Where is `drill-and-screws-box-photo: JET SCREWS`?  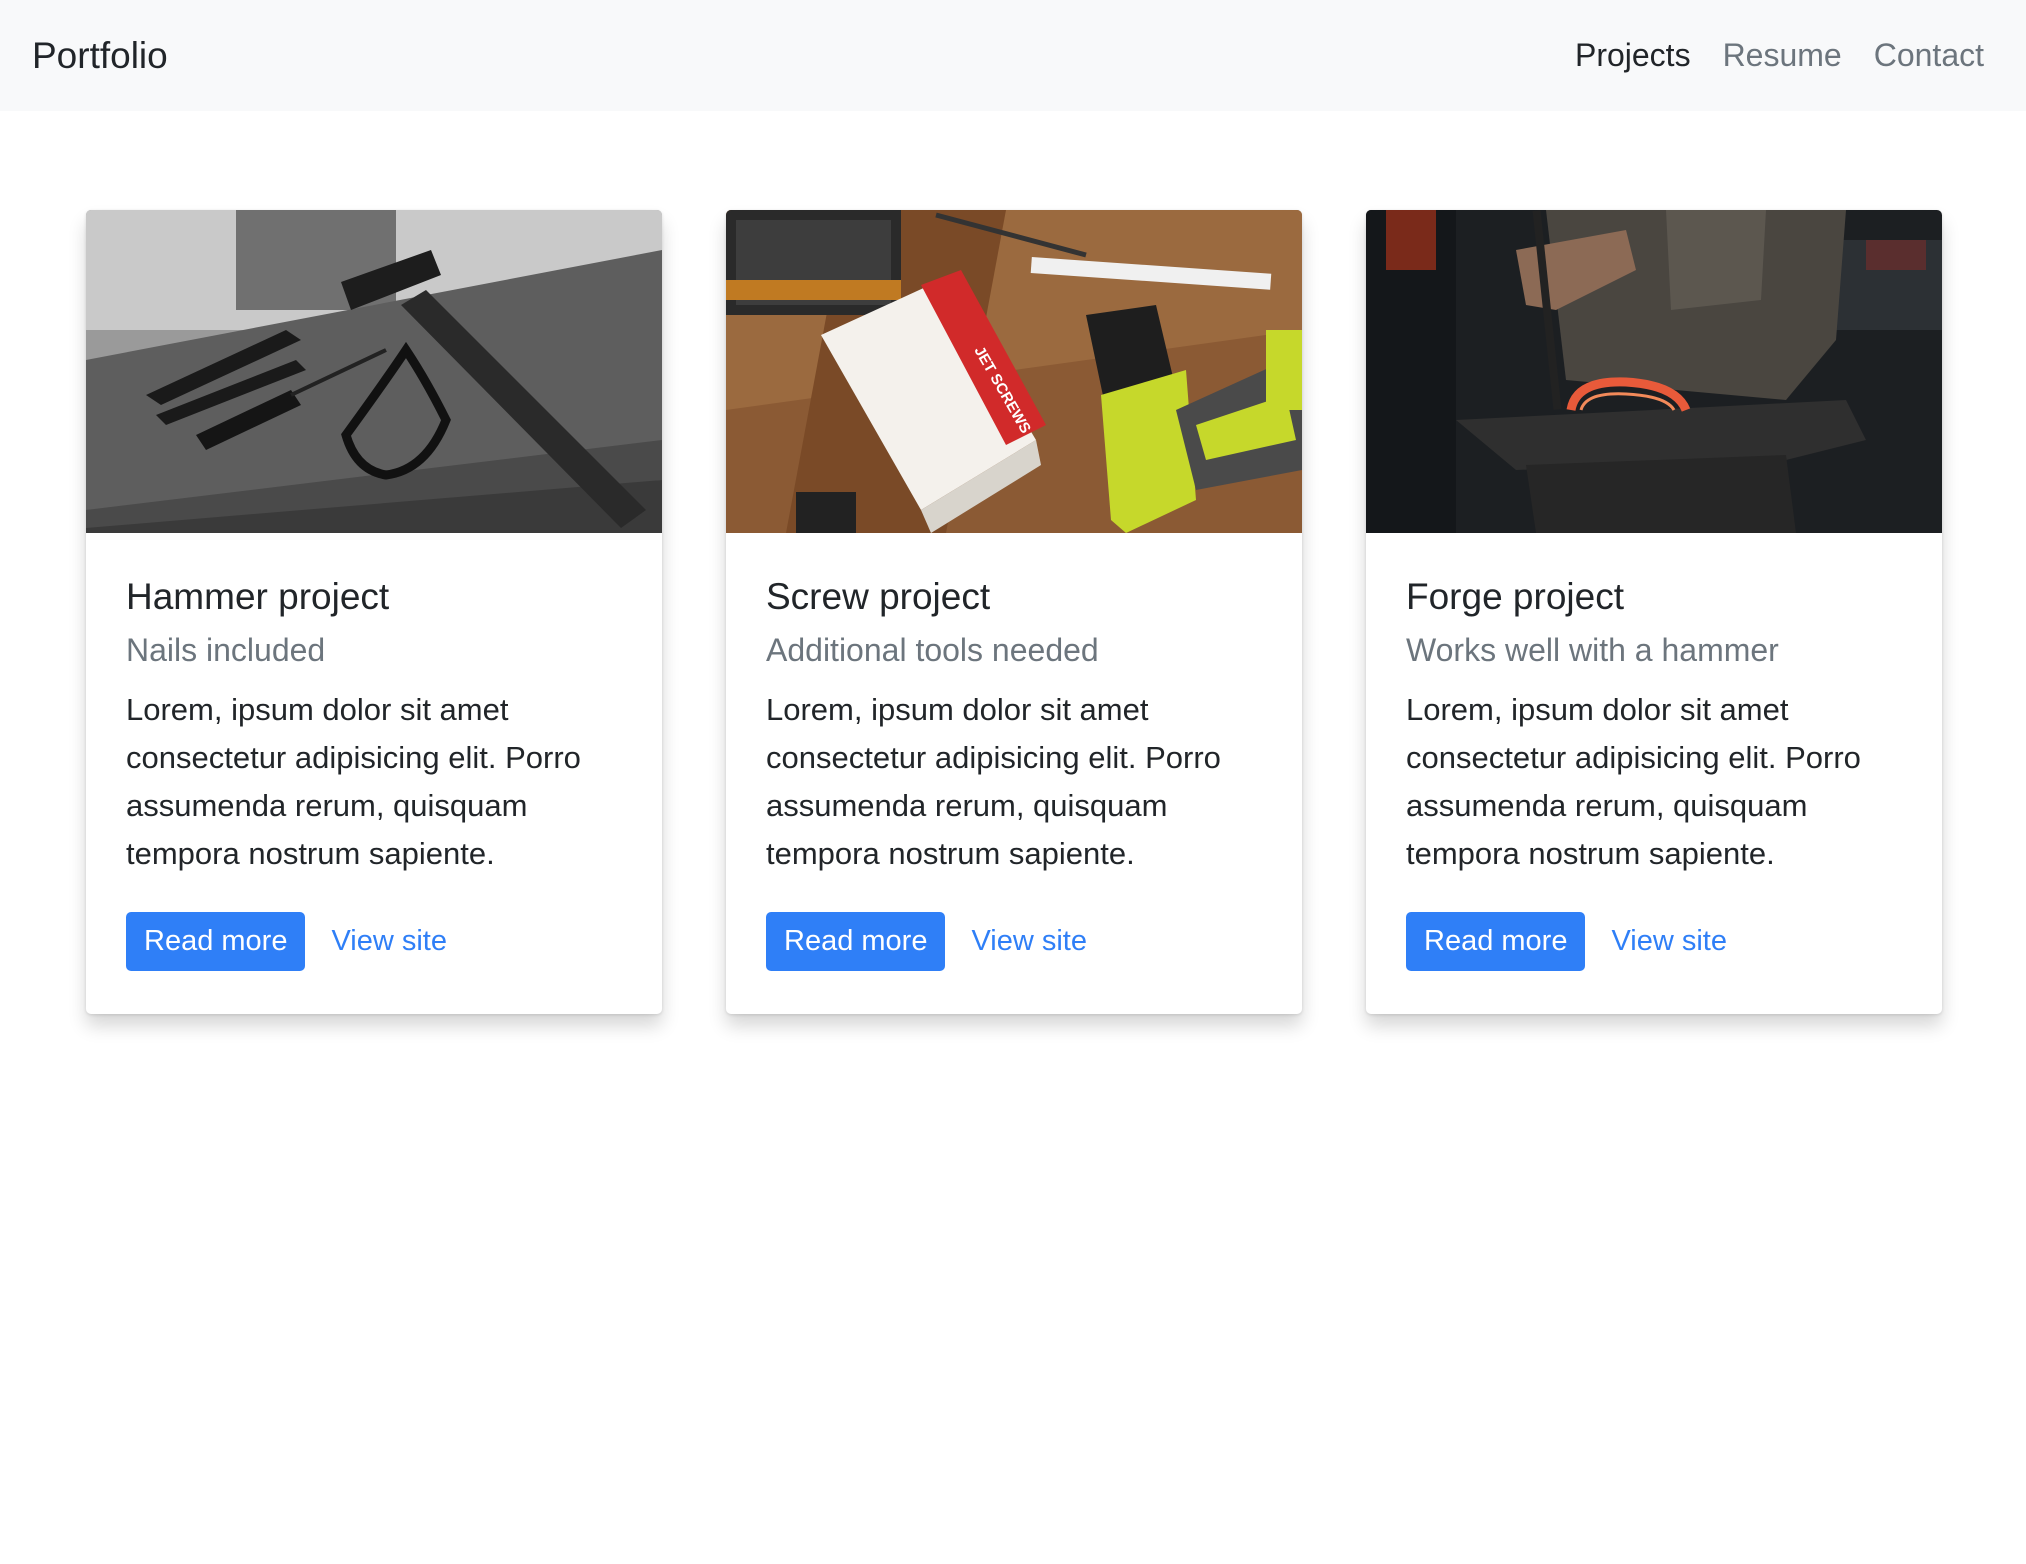
drill-and-screws-box-photo: JET SCREWS is located at coordinates (1014, 371).